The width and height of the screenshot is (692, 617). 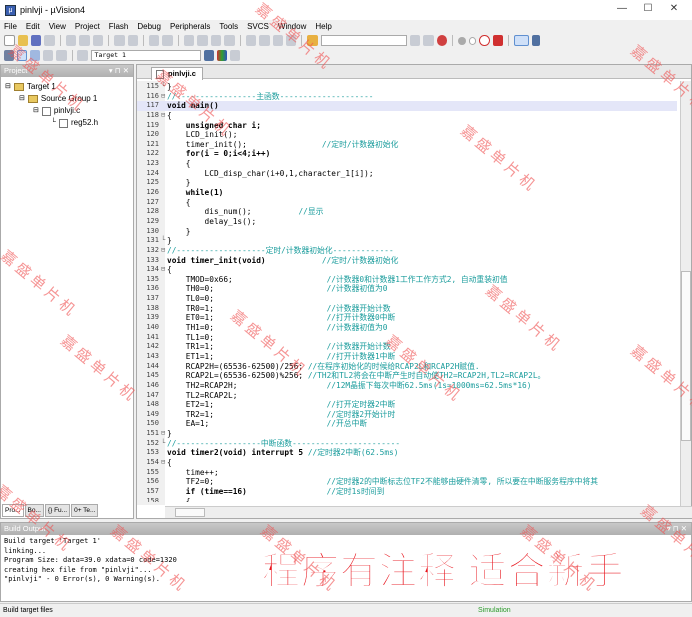 What do you see at coordinates (407, 135) in the screenshot?
I see `code-line: 120 LCD_init();` at bounding box center [407, 135].